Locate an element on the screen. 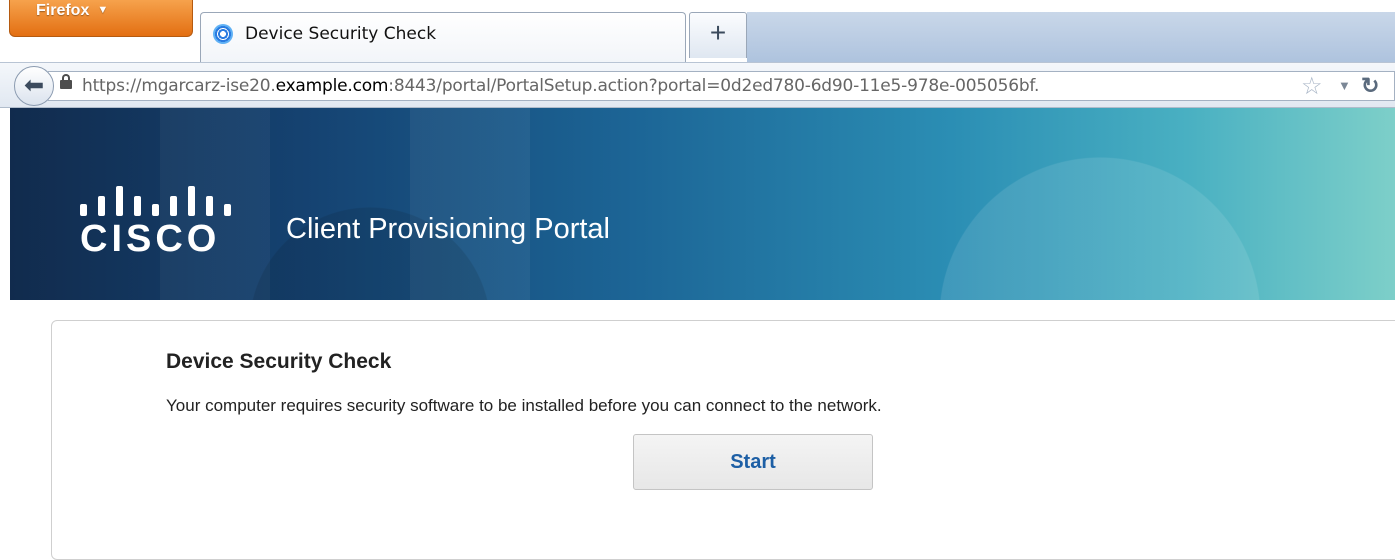  url-domain: example.com is located at coordinates (332, 86).